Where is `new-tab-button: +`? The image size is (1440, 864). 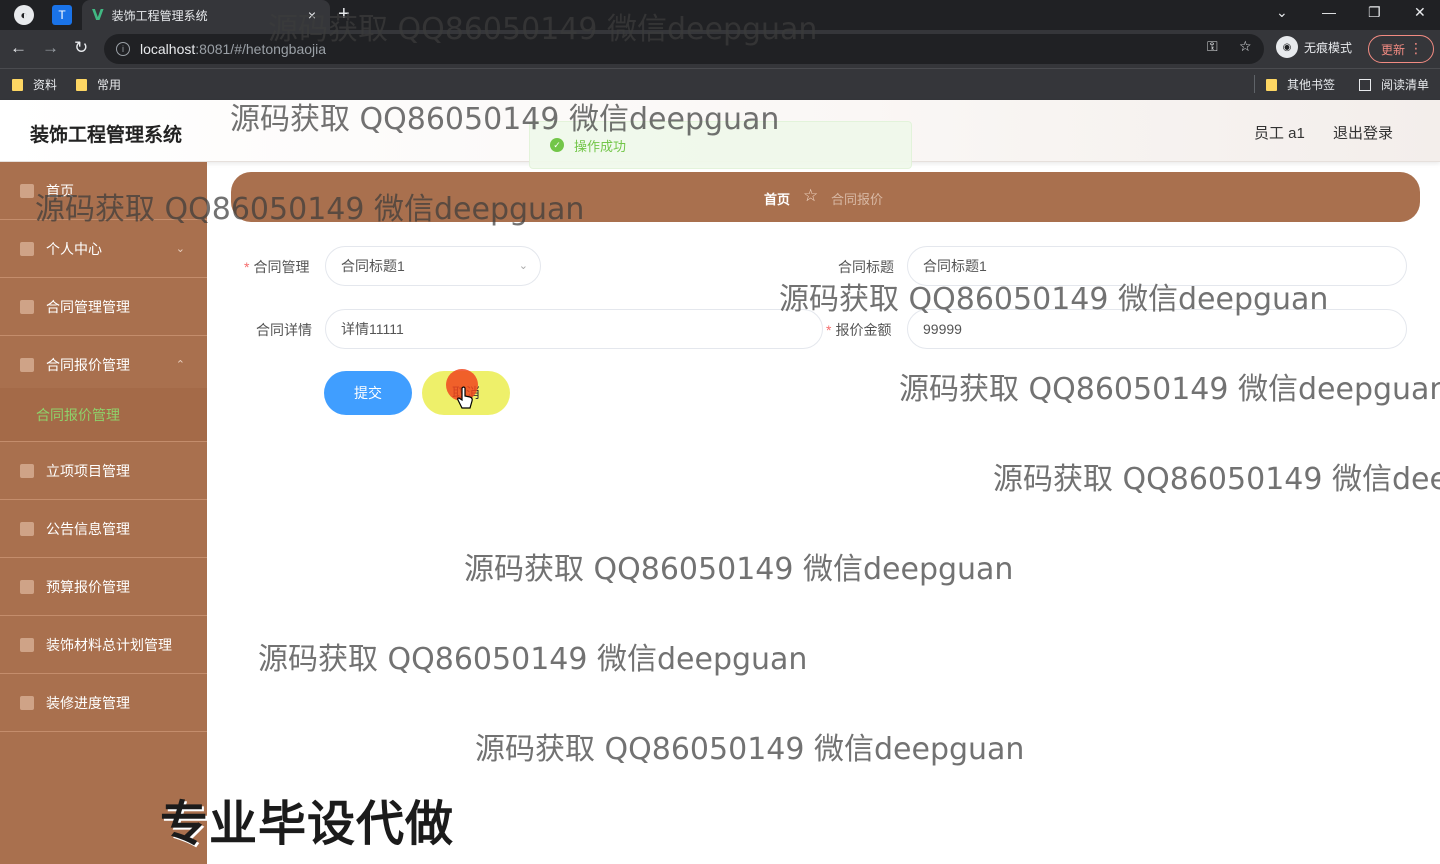
new-tab-button: + is located at coordinates (344, 14).